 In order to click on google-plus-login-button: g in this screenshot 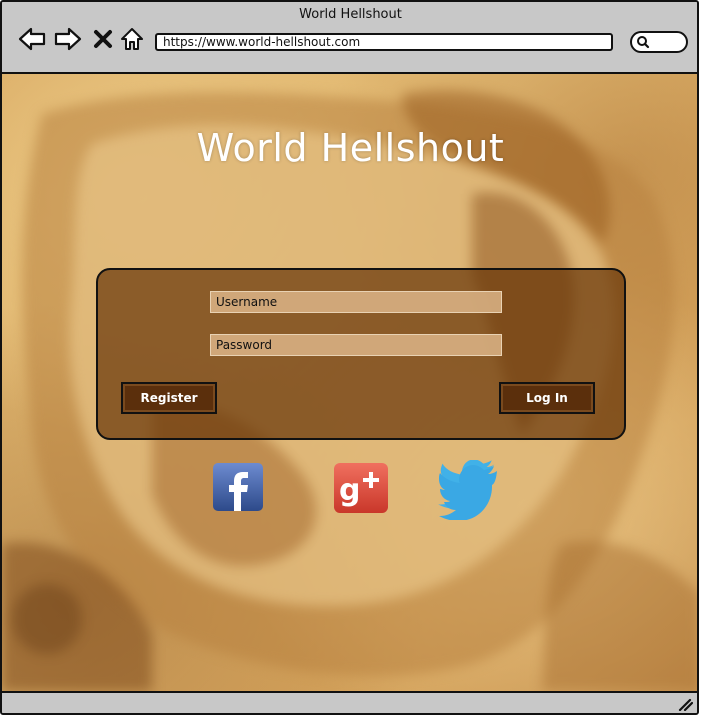, I will do `click(361, 490)`.